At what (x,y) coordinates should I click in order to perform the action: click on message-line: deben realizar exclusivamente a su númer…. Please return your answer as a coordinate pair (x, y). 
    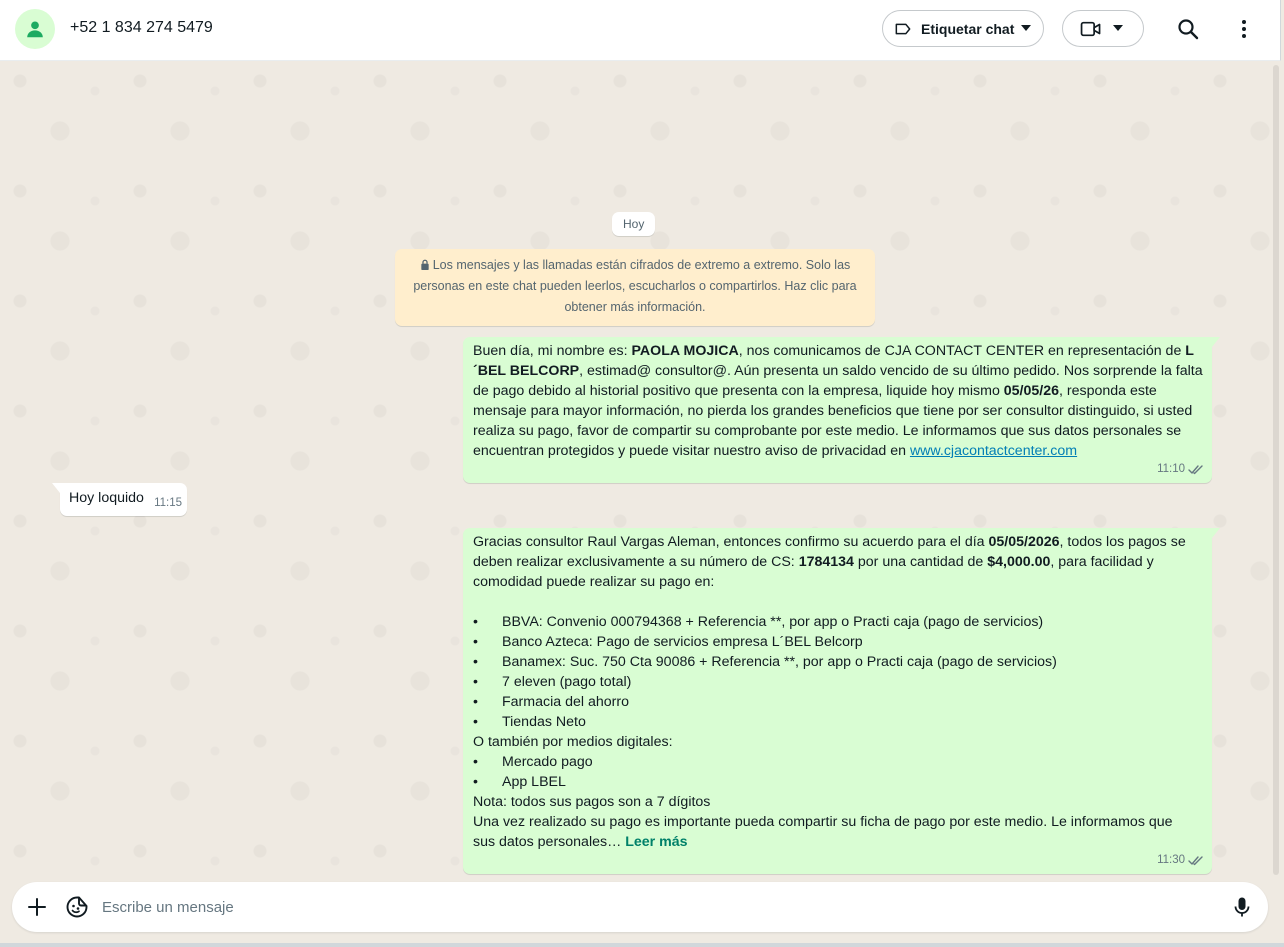
    Looking at the image, I should click on (813, 562).